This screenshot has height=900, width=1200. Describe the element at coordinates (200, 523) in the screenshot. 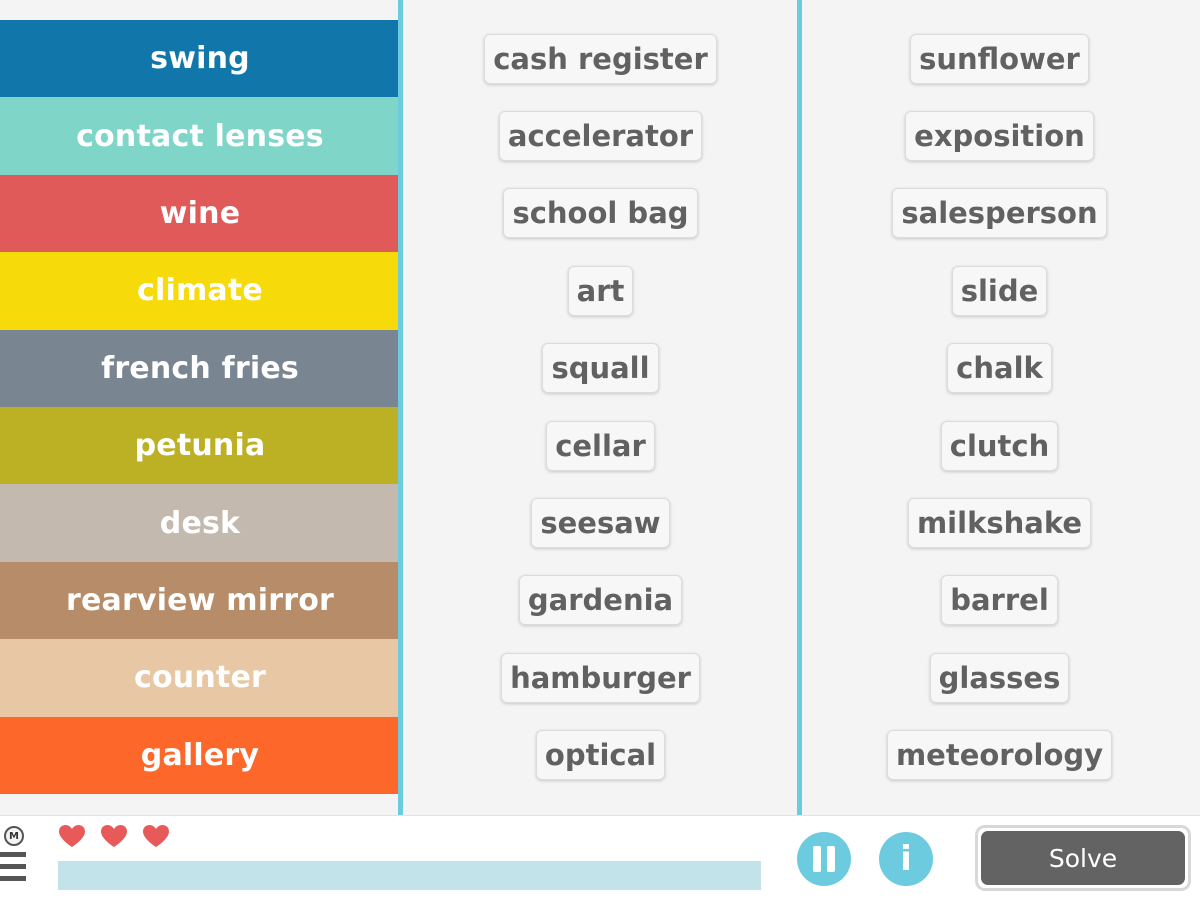

I see `category-row: desk` at that location.